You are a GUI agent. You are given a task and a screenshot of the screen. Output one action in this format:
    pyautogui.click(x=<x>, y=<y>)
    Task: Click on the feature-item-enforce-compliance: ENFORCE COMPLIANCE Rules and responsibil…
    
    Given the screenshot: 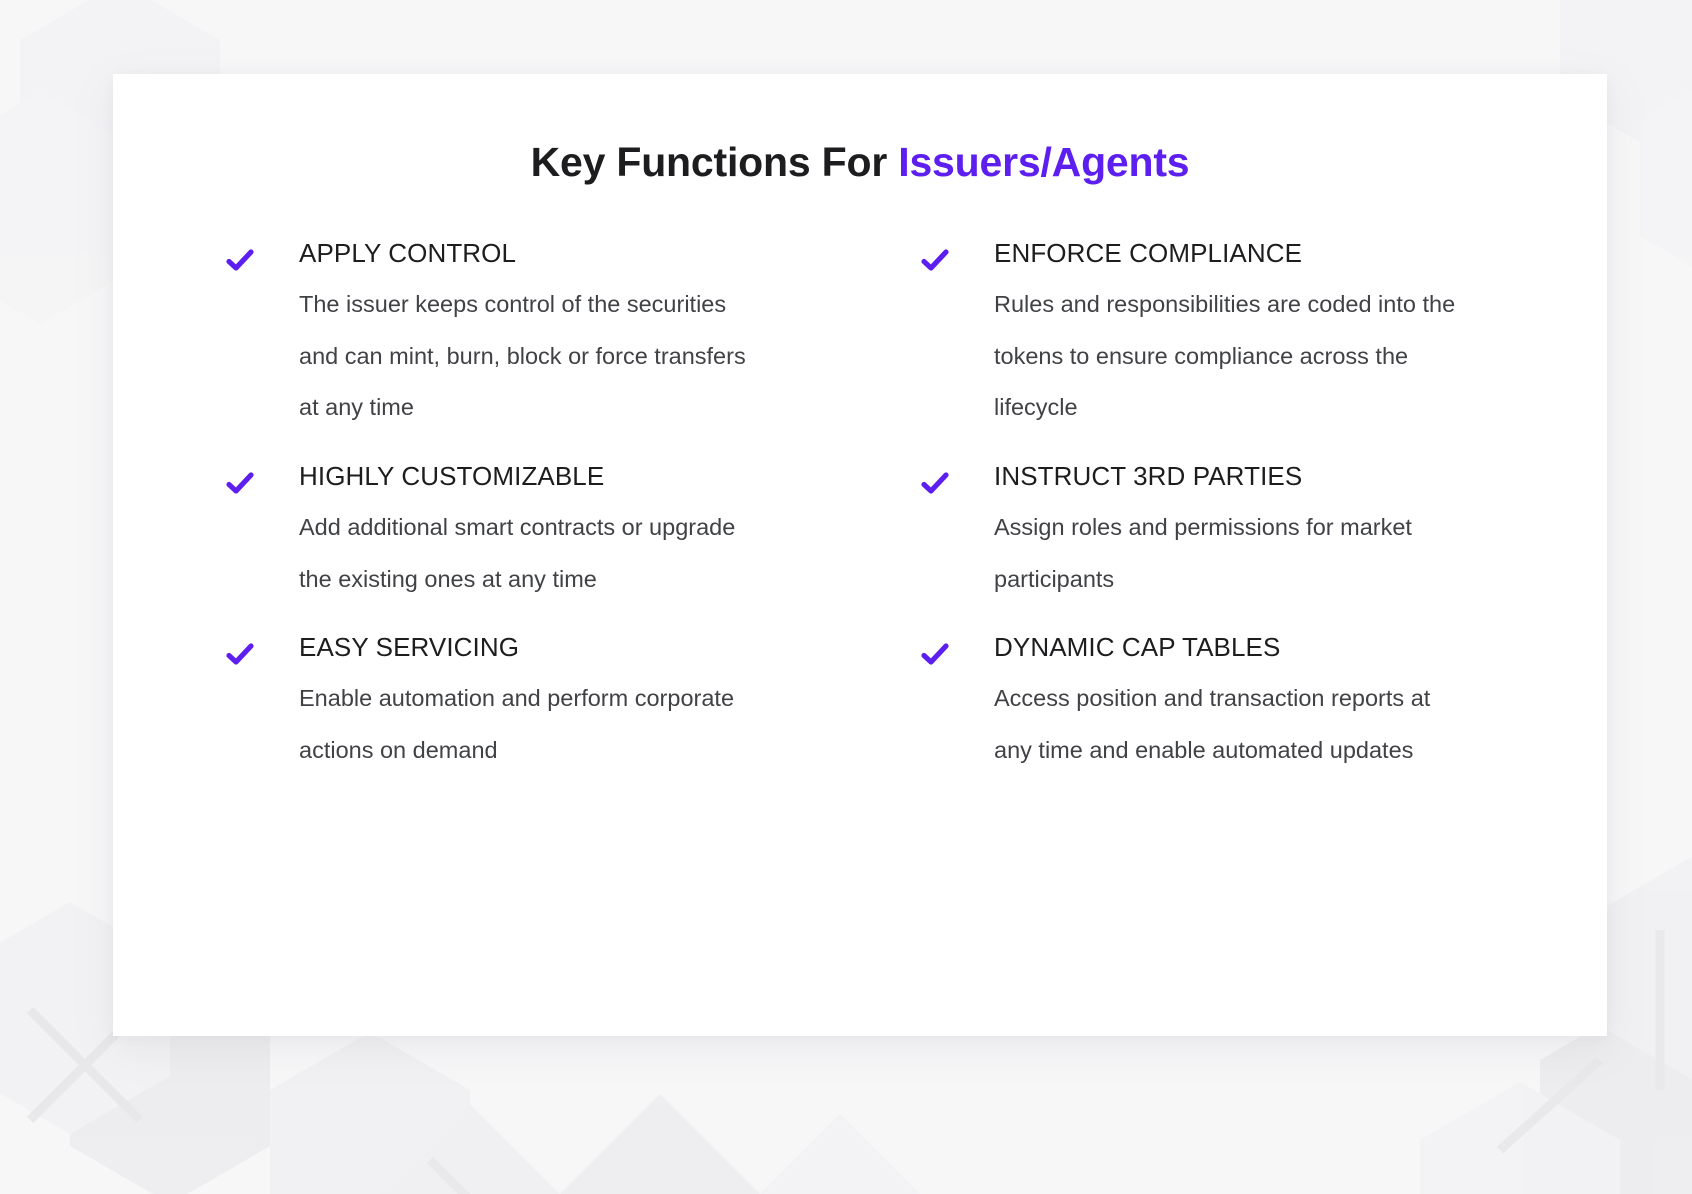 What is the action you would take?
    pyautogui.click(x=1203, y=336)
    